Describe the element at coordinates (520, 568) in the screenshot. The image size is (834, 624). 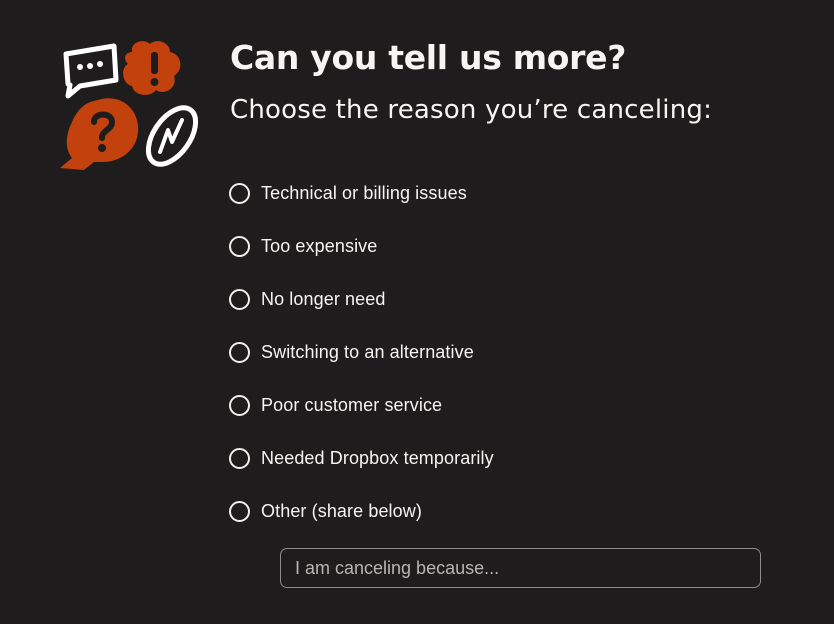
I see `cancel-reason-input` at that location.